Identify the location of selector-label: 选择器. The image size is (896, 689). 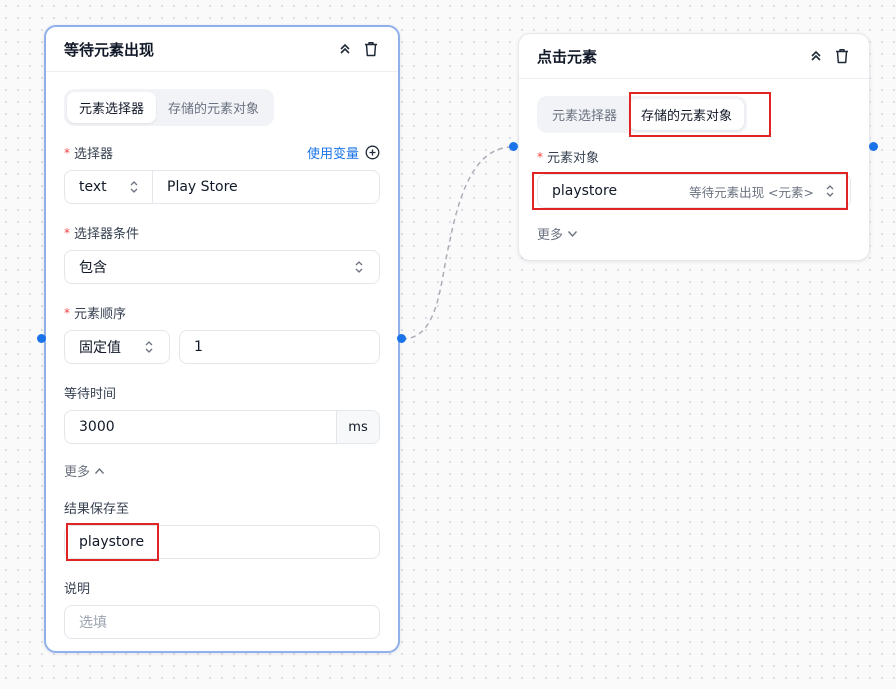
(94, 154).